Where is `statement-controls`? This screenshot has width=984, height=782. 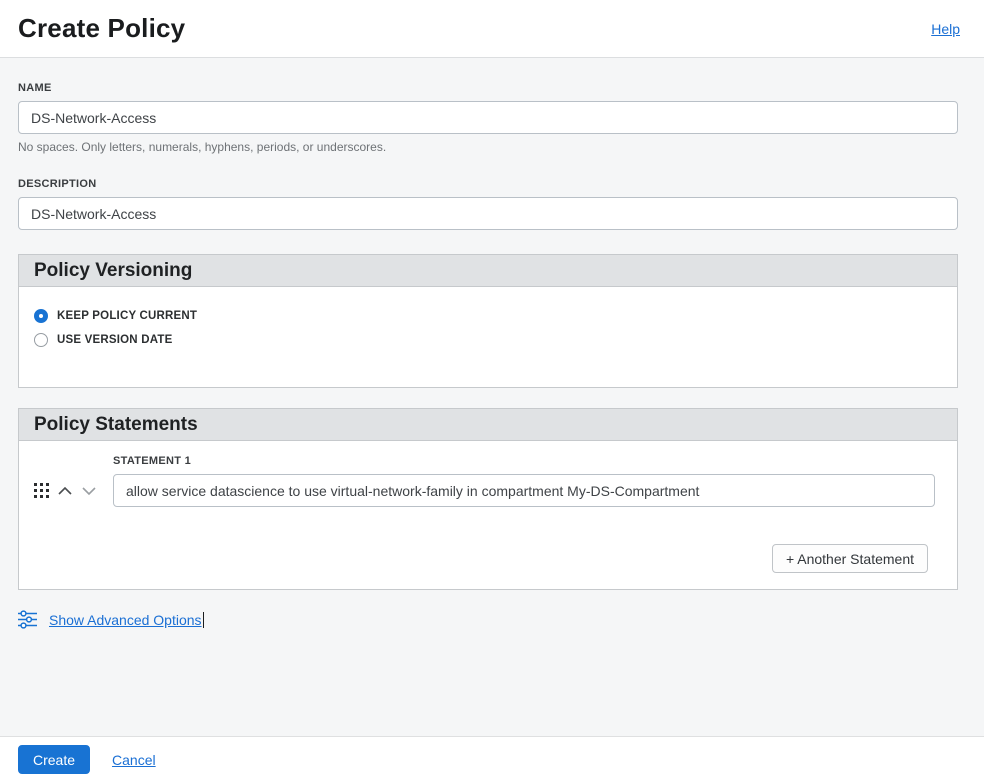 statement-controls is located at coordinates (66, 490).